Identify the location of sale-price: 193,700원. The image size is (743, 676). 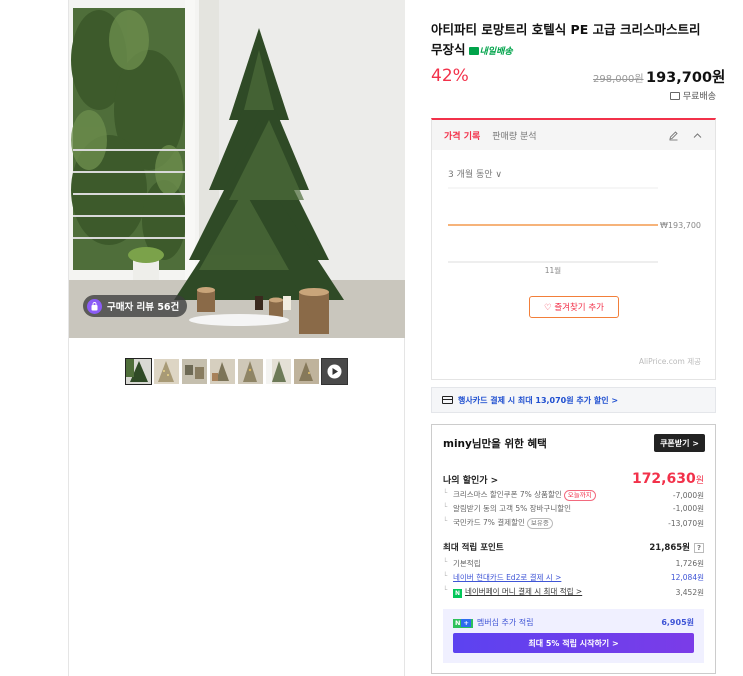
(686, 78).